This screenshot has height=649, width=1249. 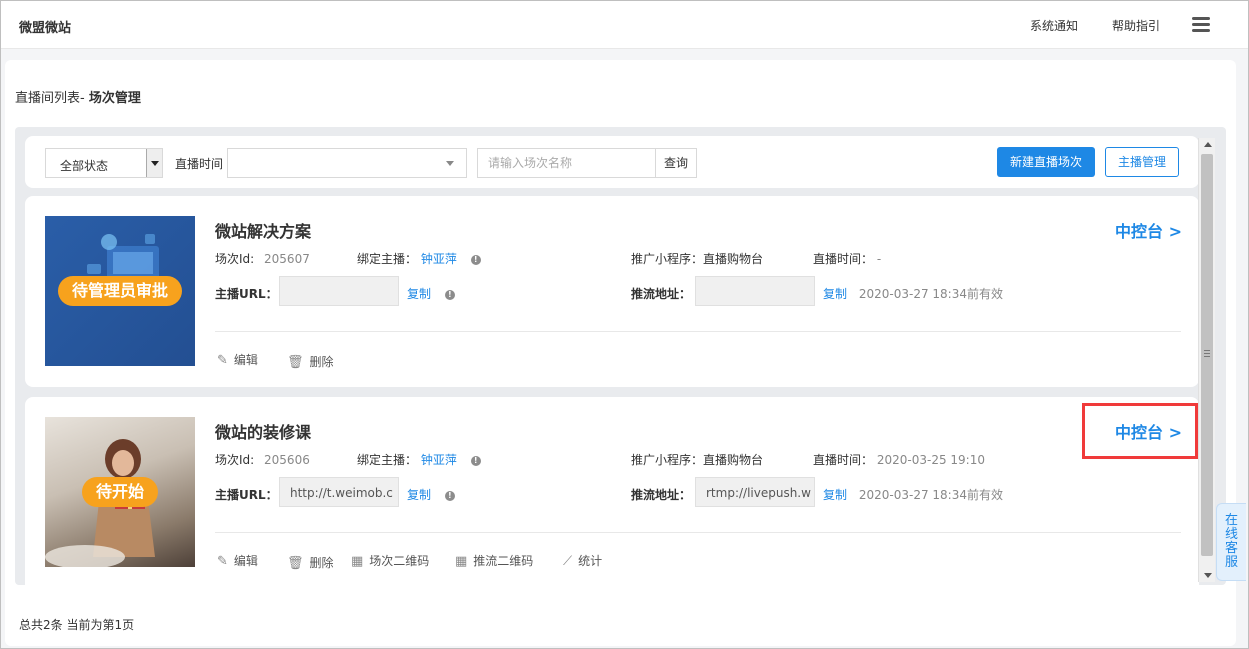 I want to click on chevron-down-icon, so click(x=154, y=163).